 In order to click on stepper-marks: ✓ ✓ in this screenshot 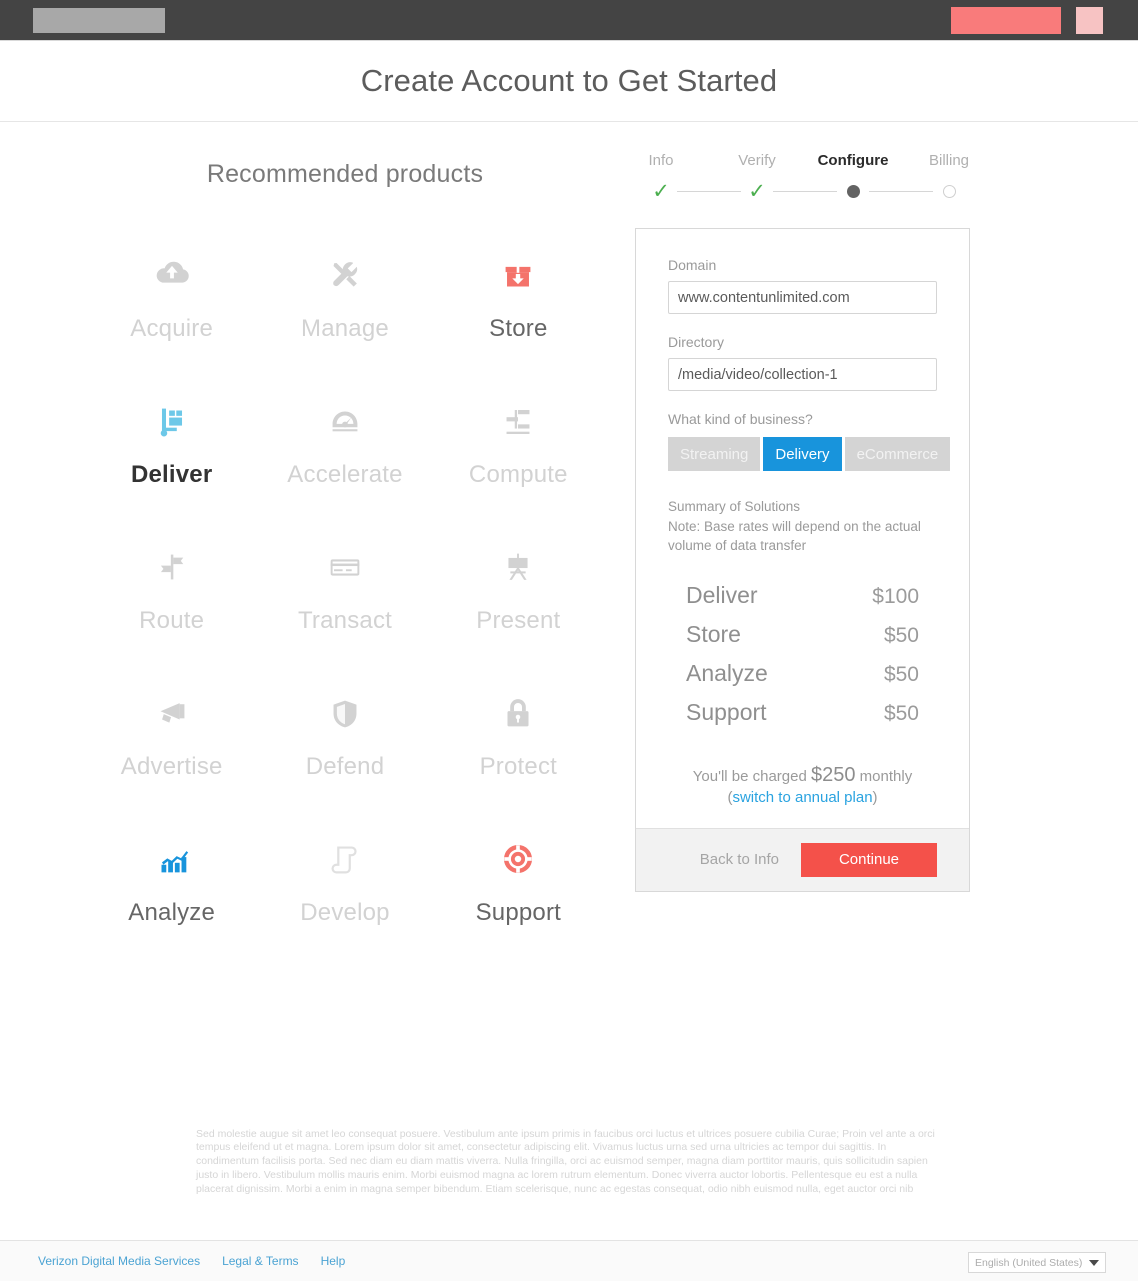, I will do `click(802, 191)`.